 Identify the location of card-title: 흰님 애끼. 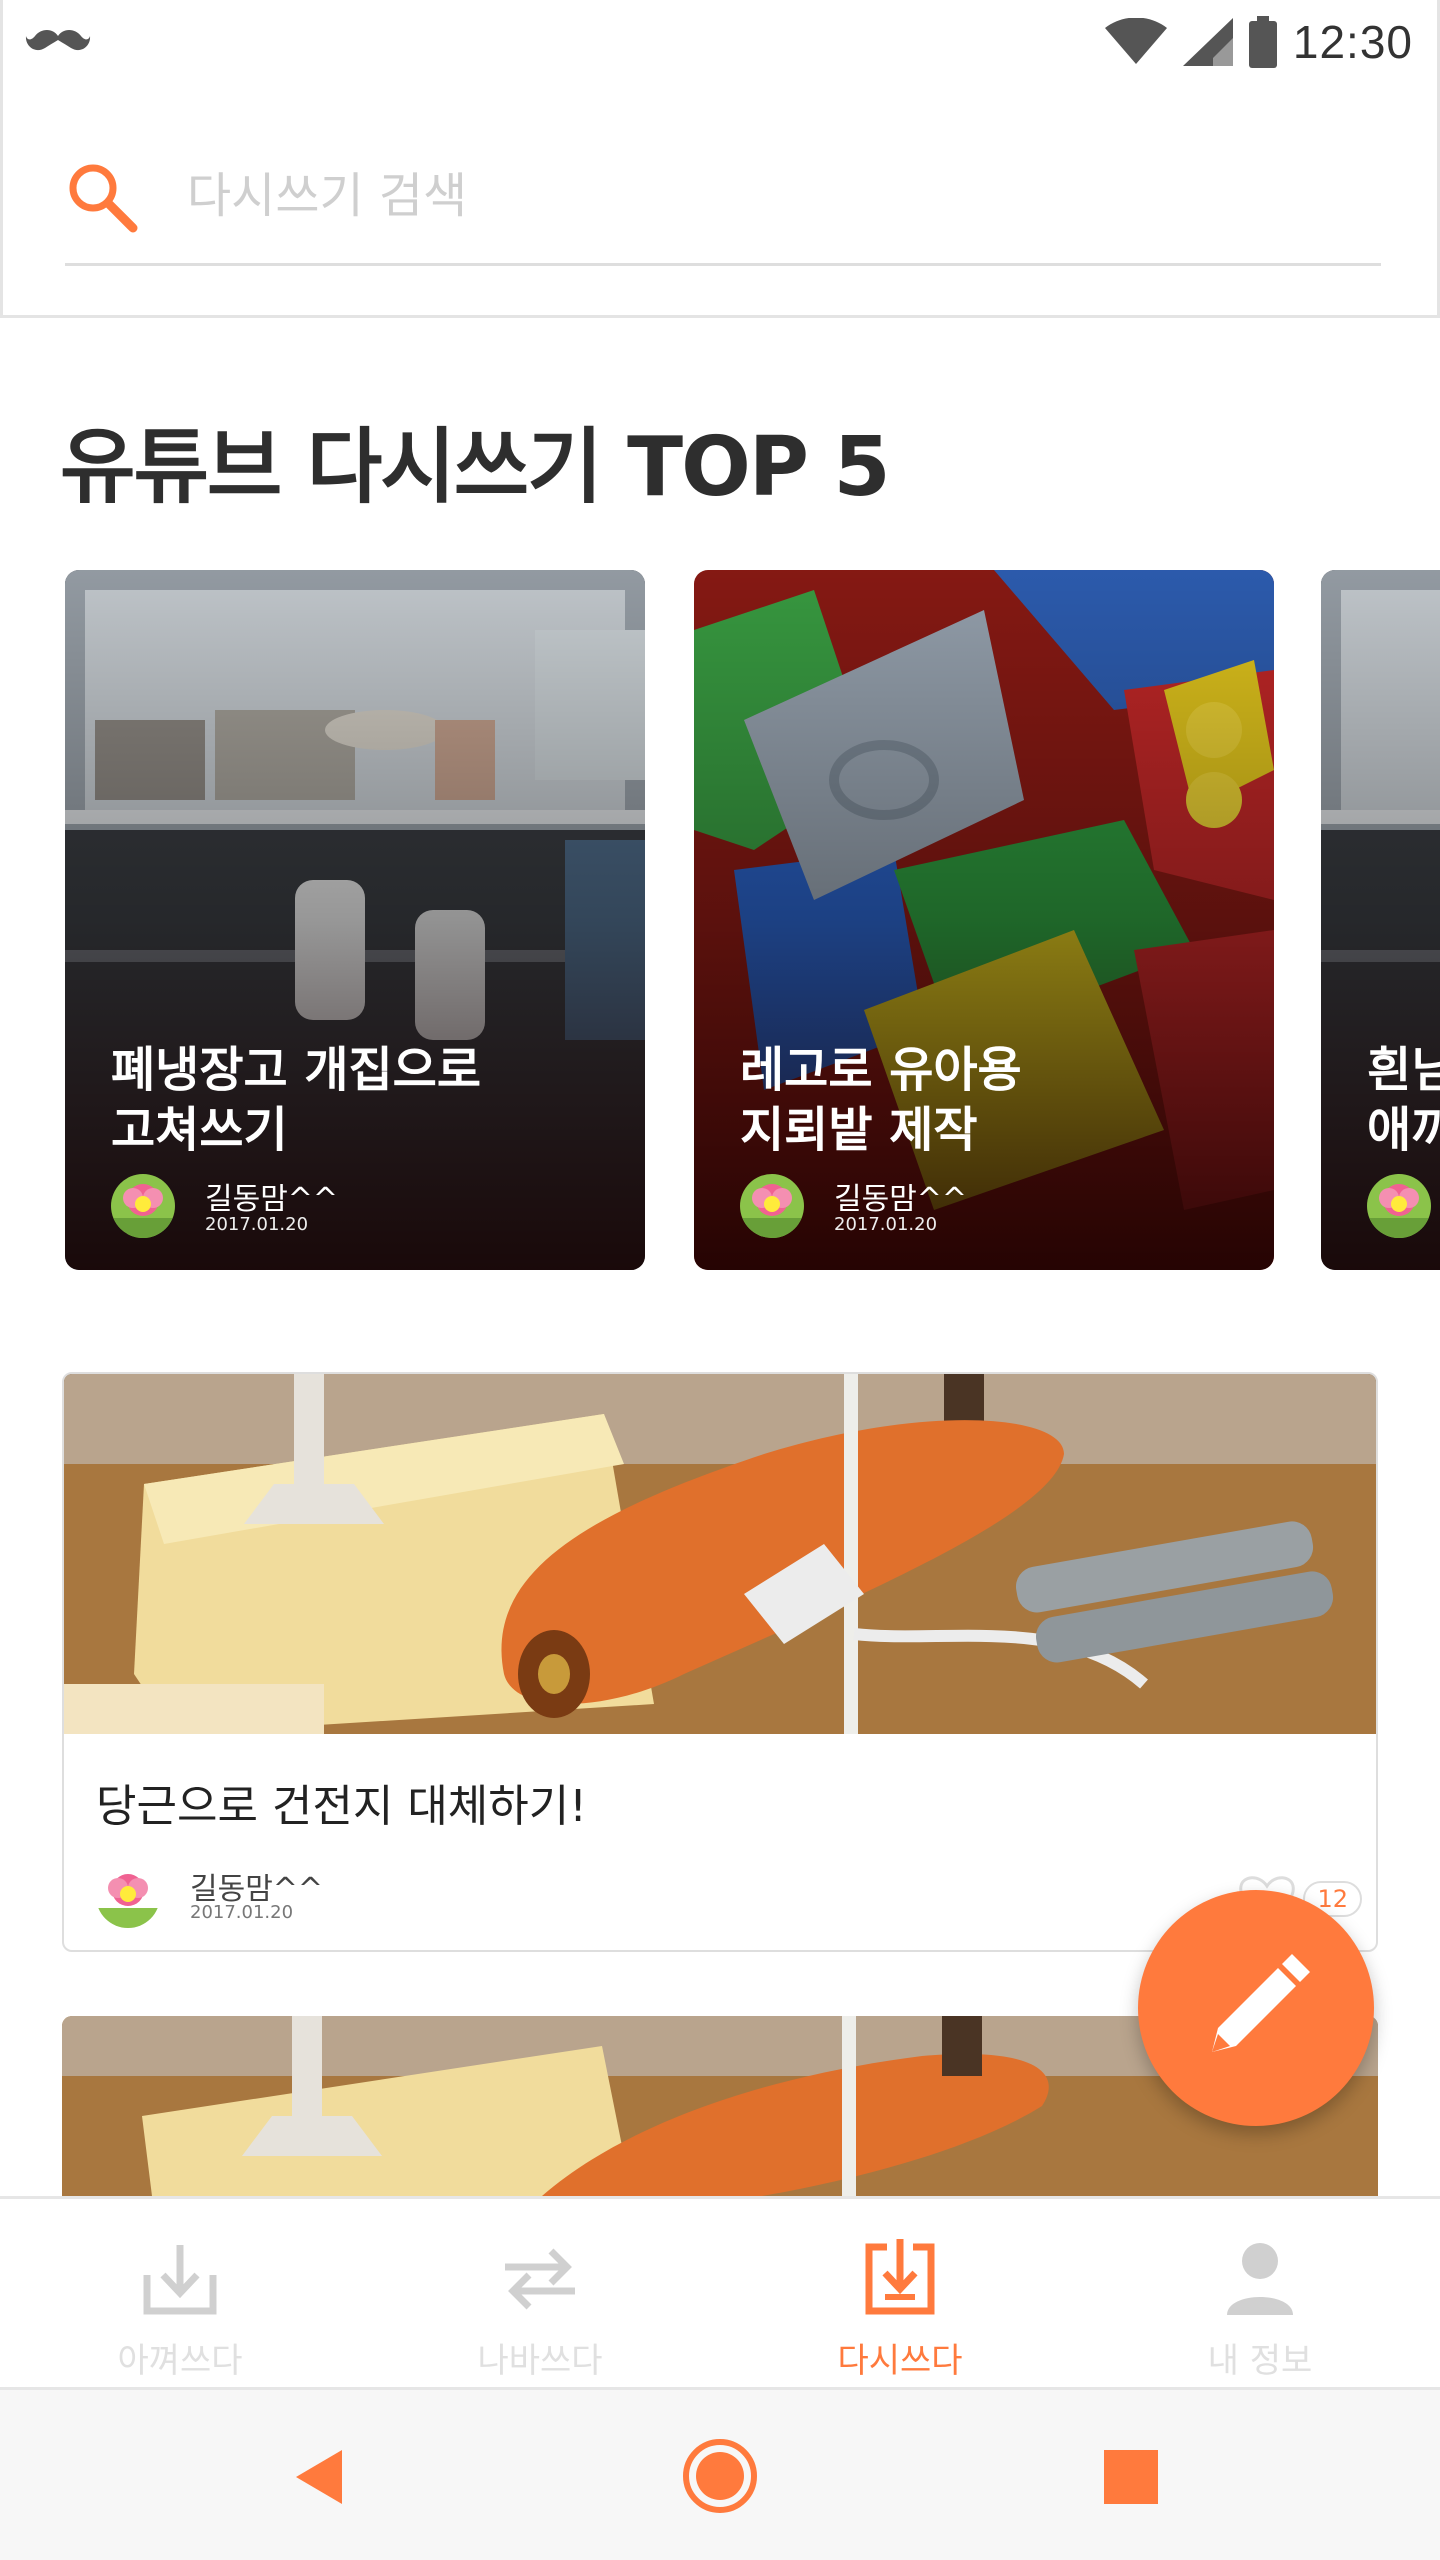
(1403, 1100).